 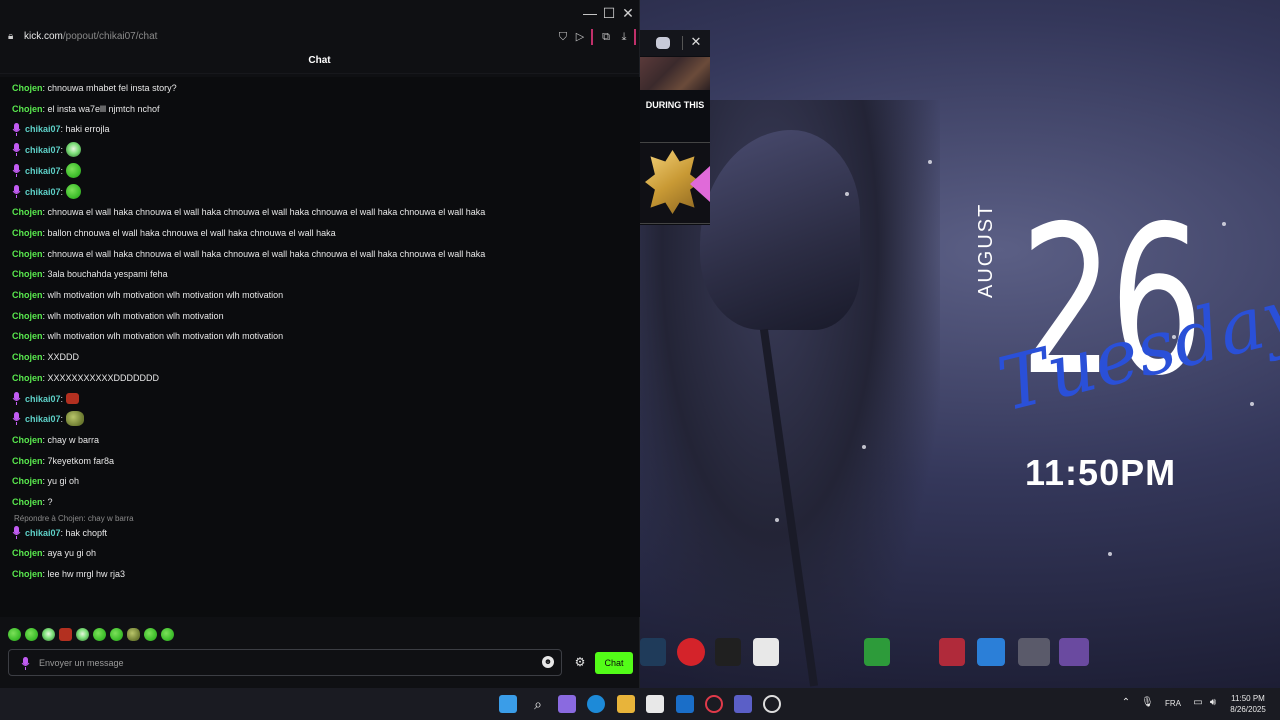 What do you see at coordinates (685, 704) in the screenshot?
I see `outlook-icon` at bounding box center [685, 704].